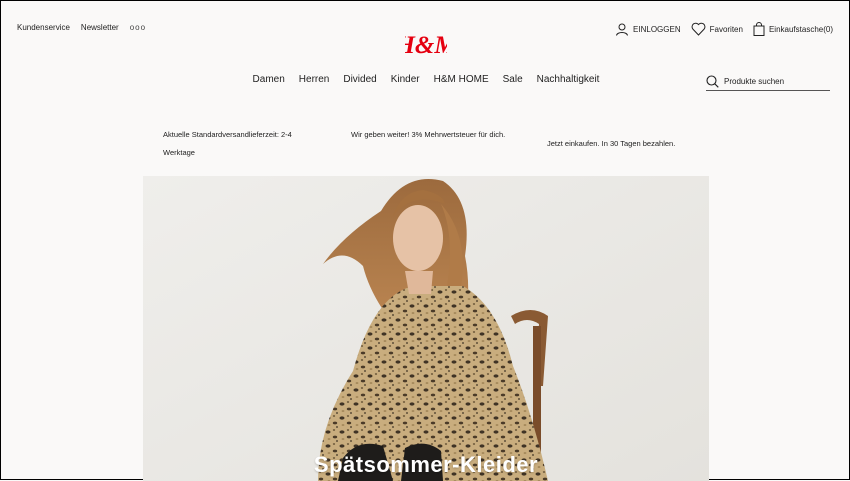 The height and width of the screenshot is (481, 850). I want to click on favorites-label: Favoriten, so click(726, 29).